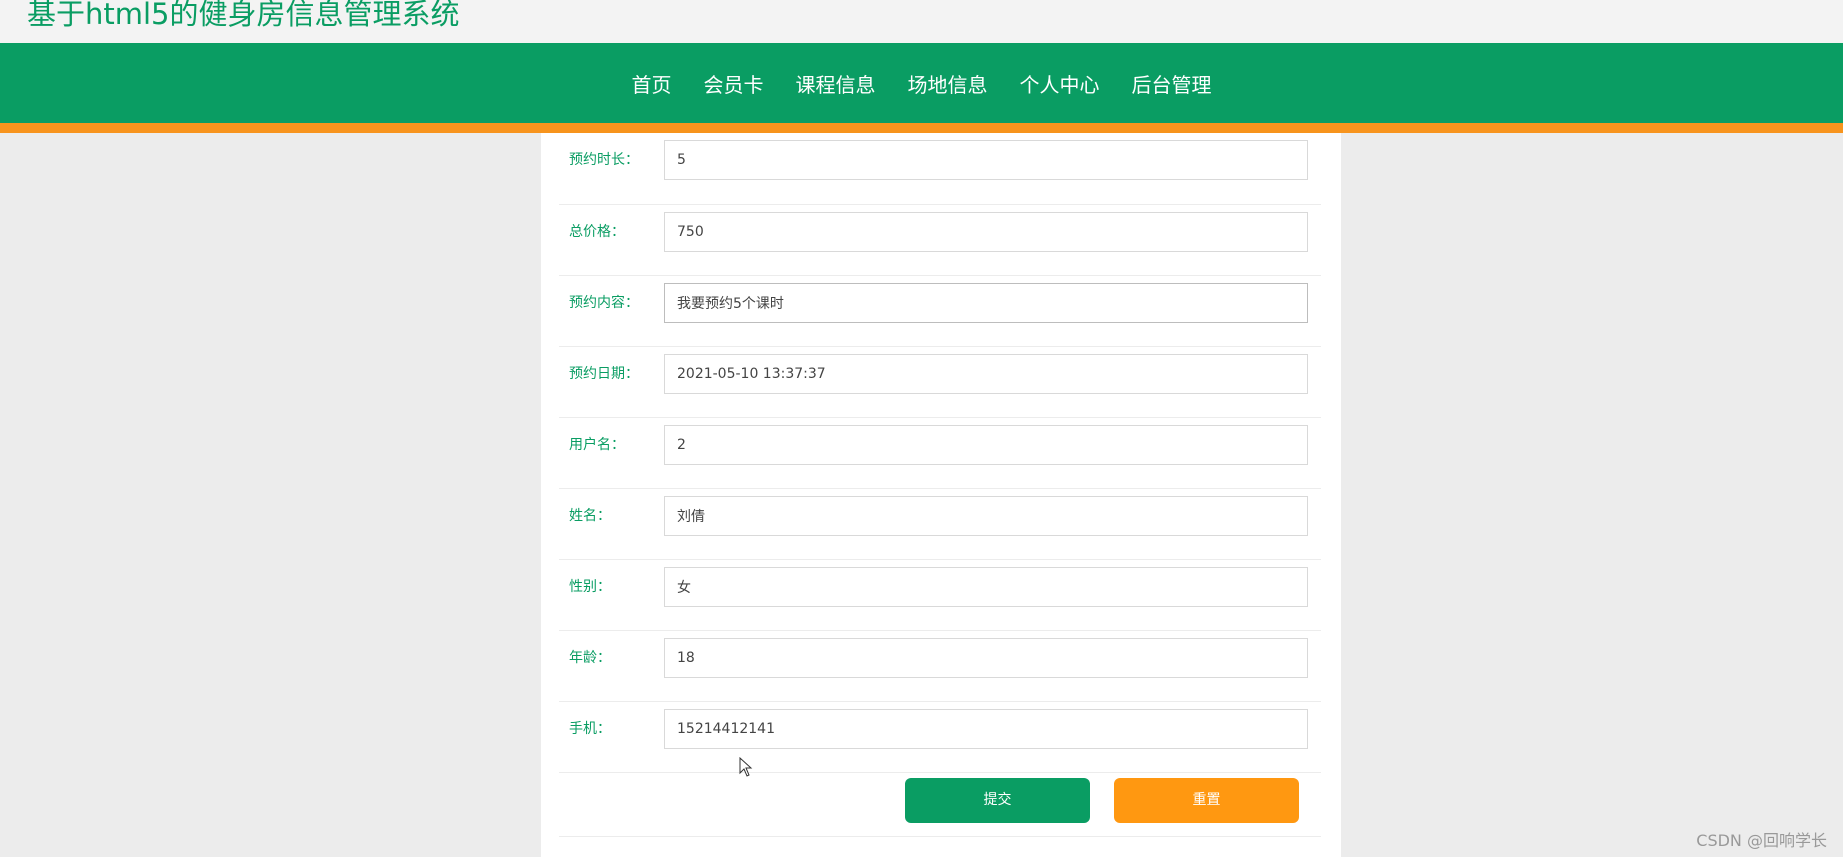  What do you see at coordinates (948, 83) in the screenshot?
I see `nav-item-venues: 场地信息` at bounding box center [948, 83].